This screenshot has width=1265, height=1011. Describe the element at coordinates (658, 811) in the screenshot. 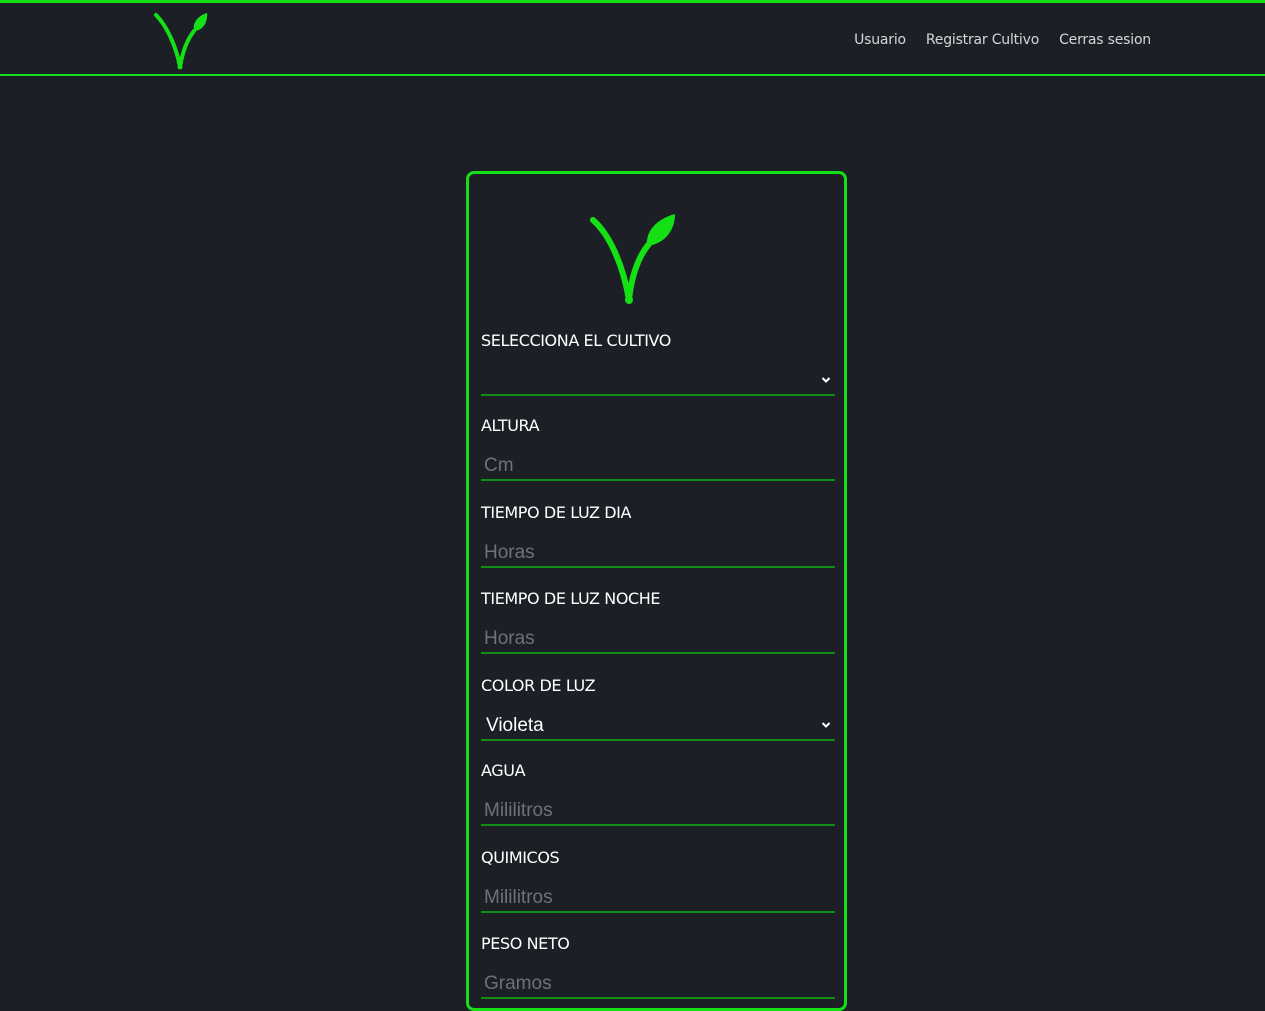

I see `agua-input: Mililitros` at that location.